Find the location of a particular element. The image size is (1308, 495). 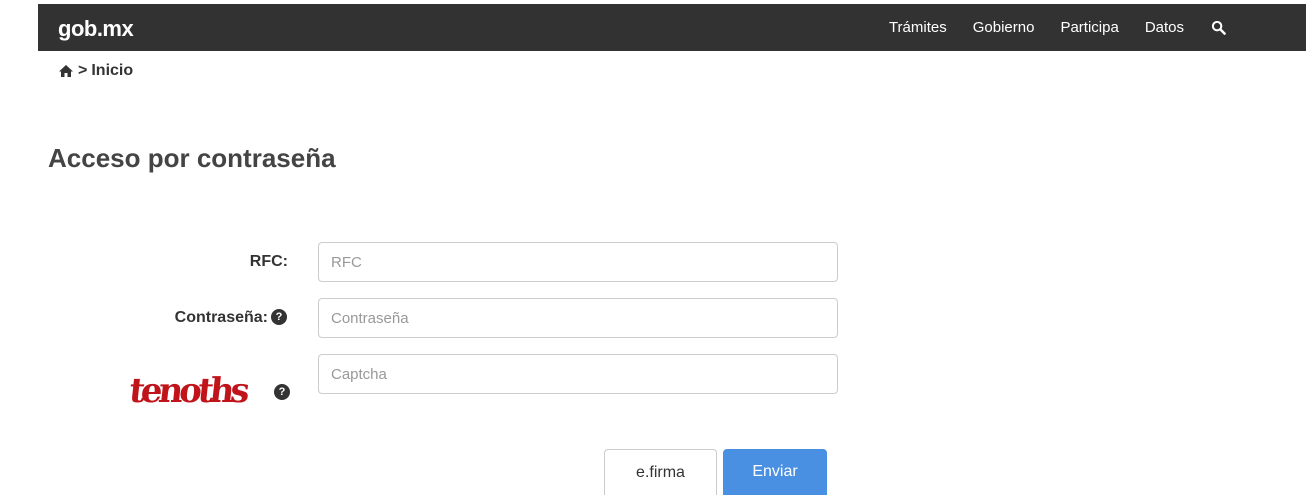

password-input is located at coordinates (578, 318).